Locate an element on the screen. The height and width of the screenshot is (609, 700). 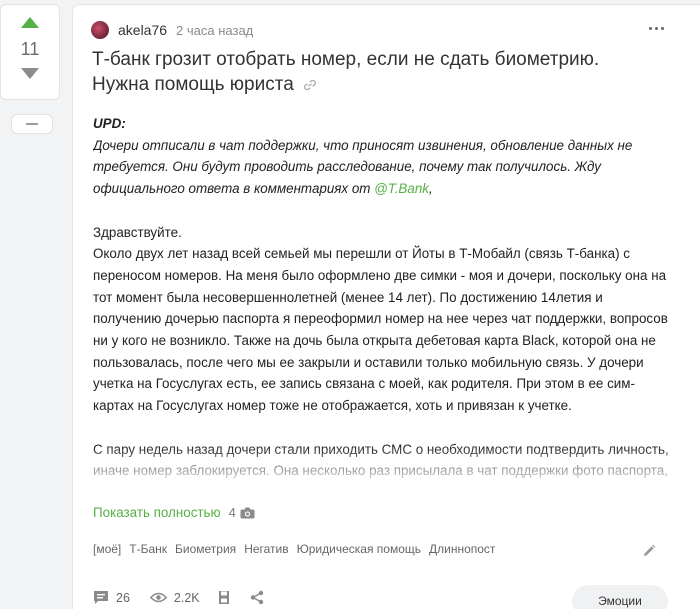
show-more-row: Показать полностью 4 is located at coordinates (174, 512).